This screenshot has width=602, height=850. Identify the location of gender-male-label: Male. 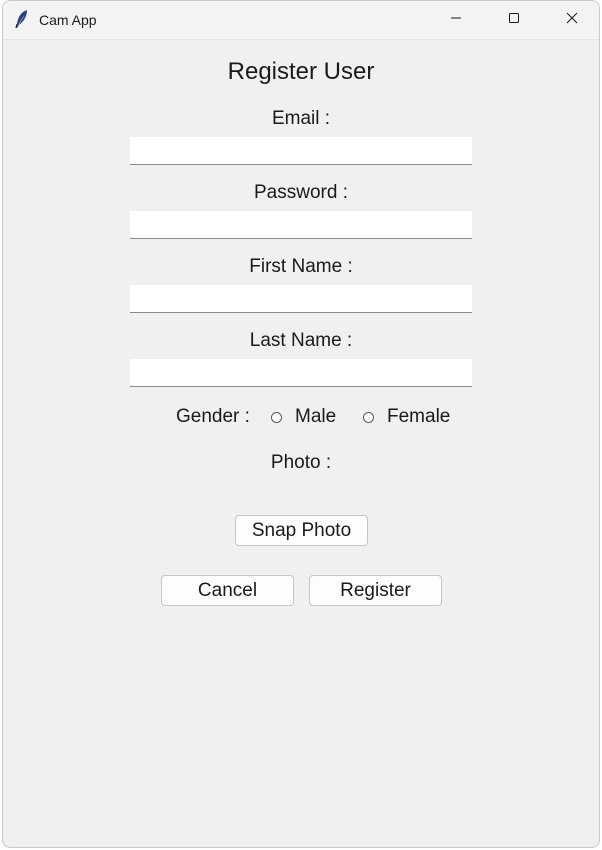
(316, 416).